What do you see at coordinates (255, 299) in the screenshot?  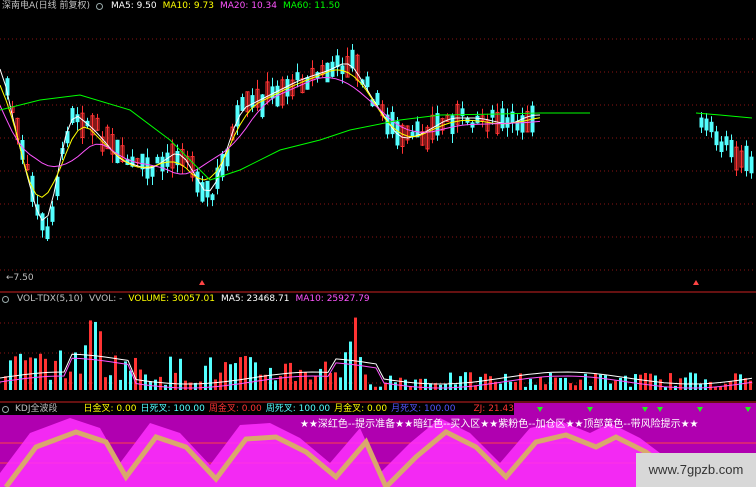 I see `vol-ma5-value: MA5: 23468.71` at bounding box center [255, 299].